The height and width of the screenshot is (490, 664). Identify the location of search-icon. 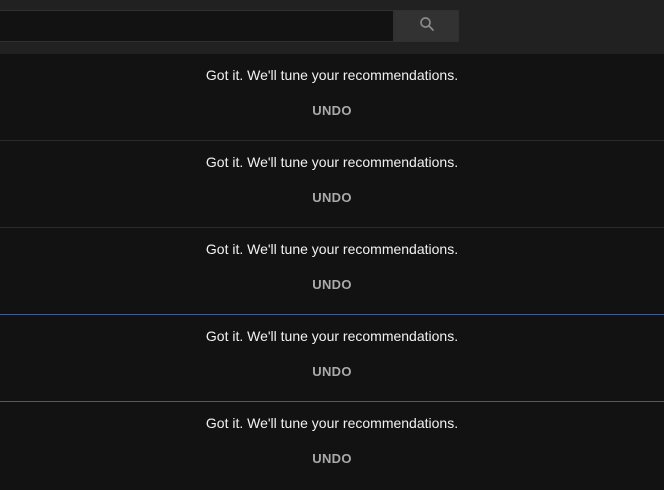
(427, 26).